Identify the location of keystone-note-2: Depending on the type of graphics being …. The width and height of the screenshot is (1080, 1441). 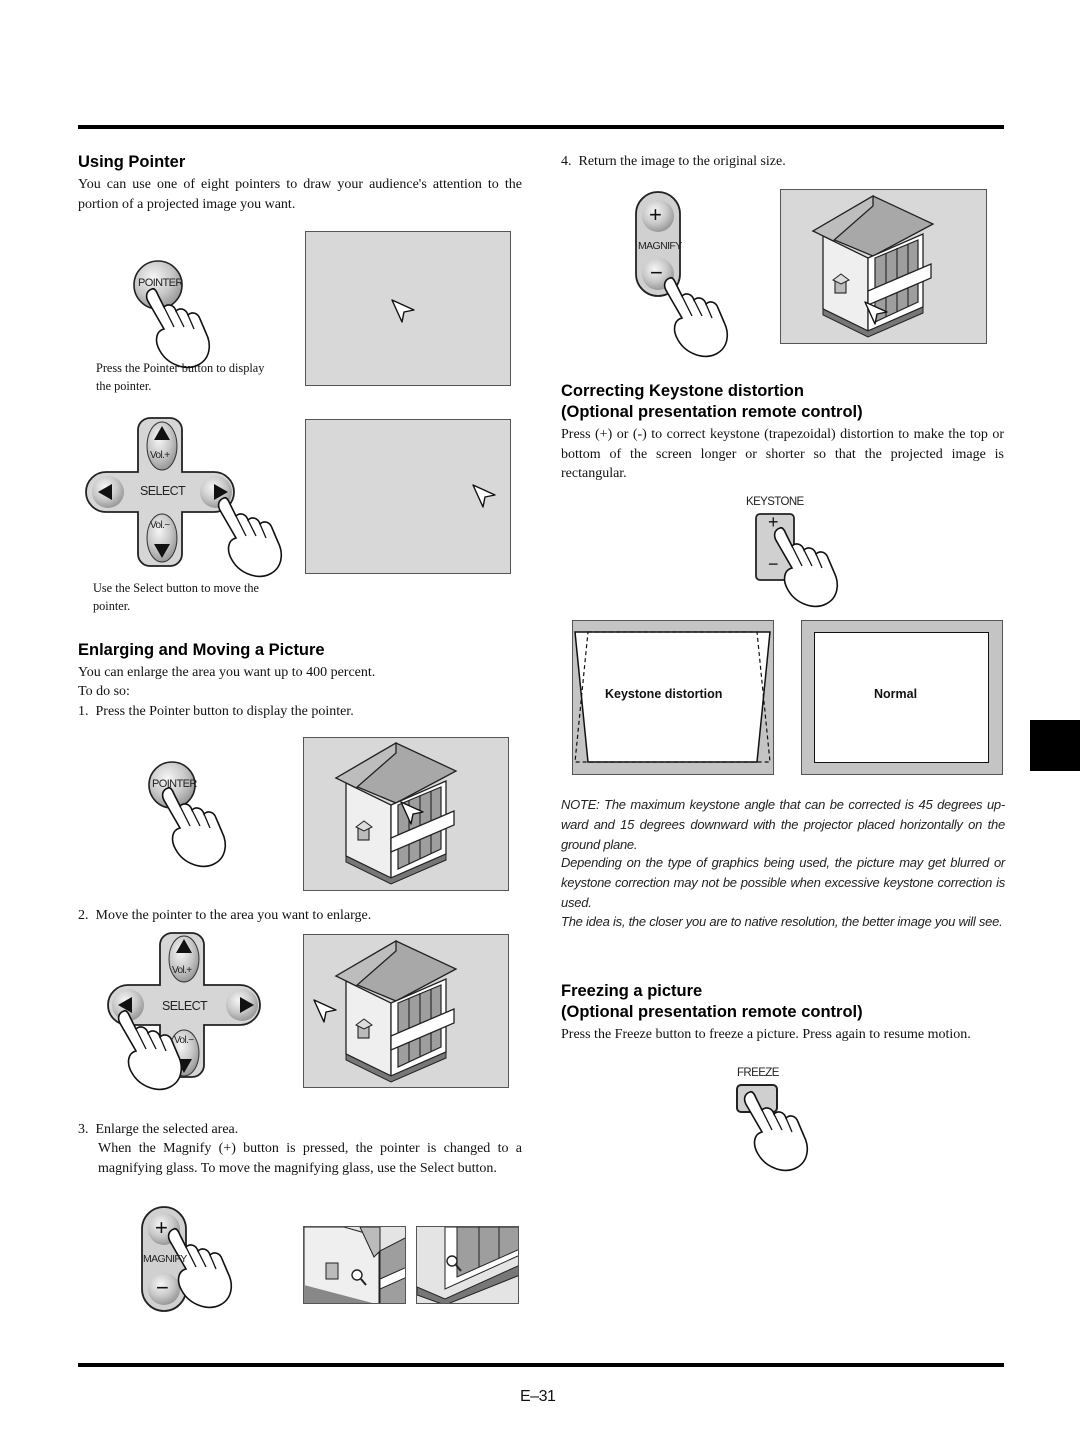
(783, 882).